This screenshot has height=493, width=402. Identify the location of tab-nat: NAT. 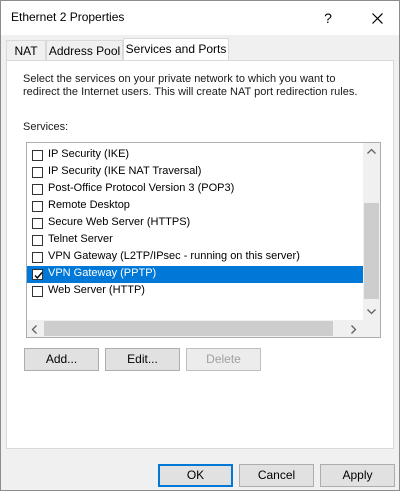
(26, 50).